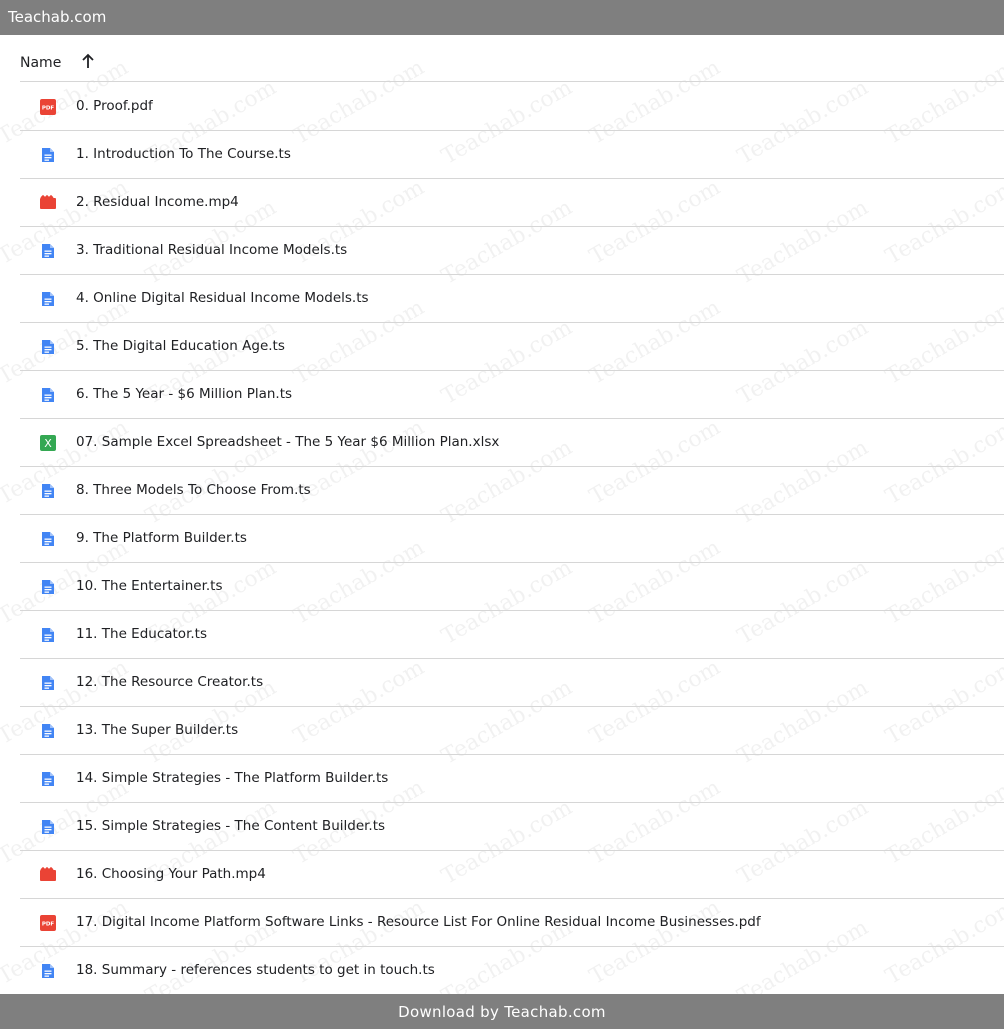  I want to click on name-column-header: Name, so click(40, 63).